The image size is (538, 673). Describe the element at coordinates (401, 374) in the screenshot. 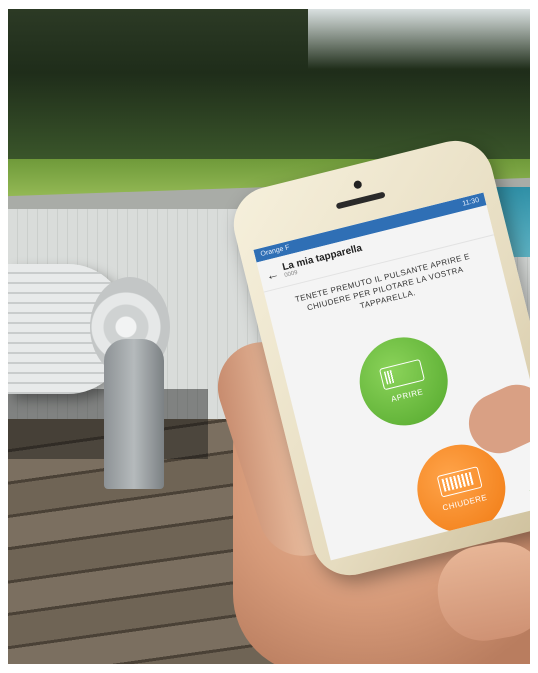

I see `shutter-open-icon` at that location.